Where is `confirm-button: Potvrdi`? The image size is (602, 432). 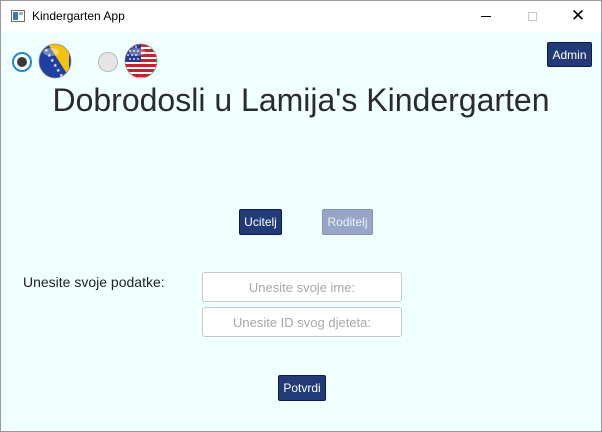
confirm-button: Potvrdi is located at coordinates (302, 388).